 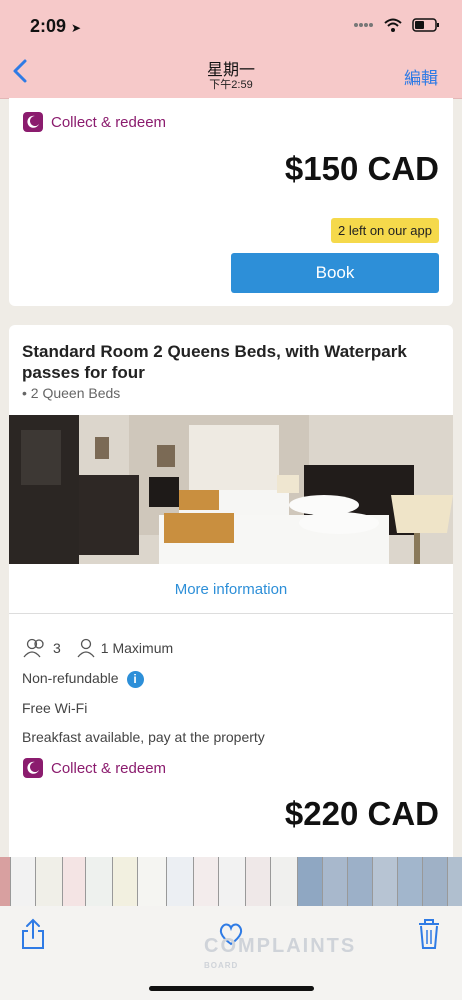 I want to click on price: $220 CAD, so click(x=361, y=813).